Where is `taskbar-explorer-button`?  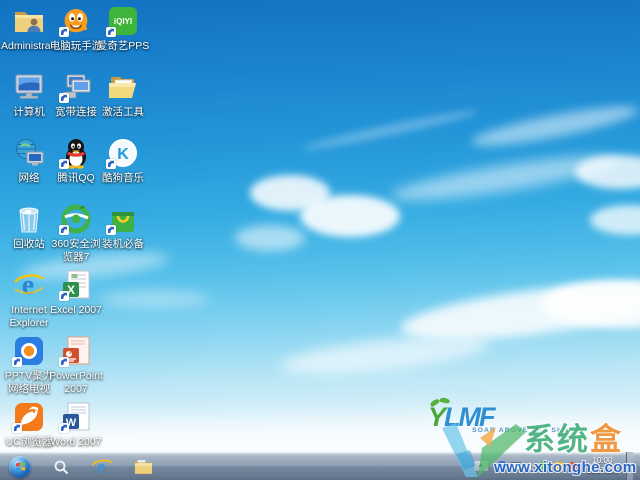
taskbar-explorer-button is located at coordinates (143, 467).